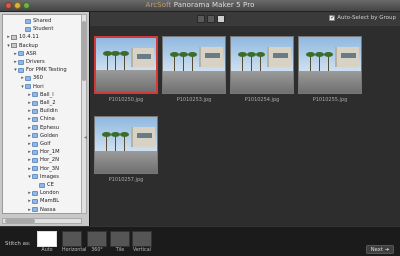 Image resolution: width=400 pixels, height=256 pixels. I want to click on tree-horizontal-scroll-thumb, so click(20, 221).